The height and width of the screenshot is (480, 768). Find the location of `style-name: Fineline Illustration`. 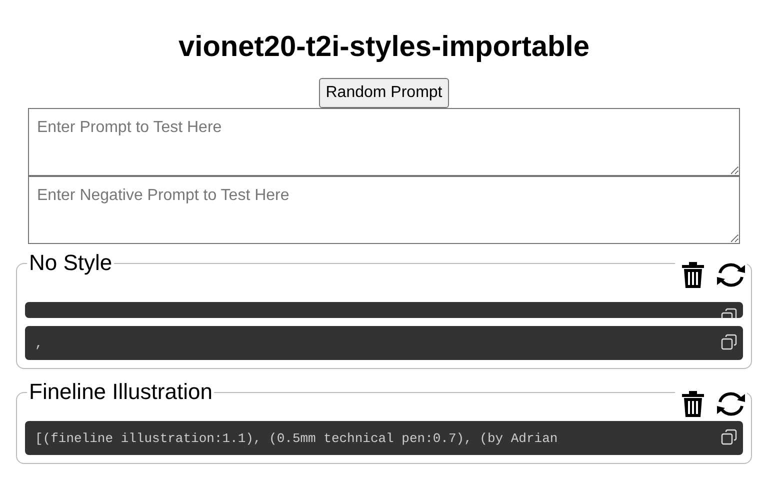

style-name: Fineline Illustration is located at coordinates (120, 391).